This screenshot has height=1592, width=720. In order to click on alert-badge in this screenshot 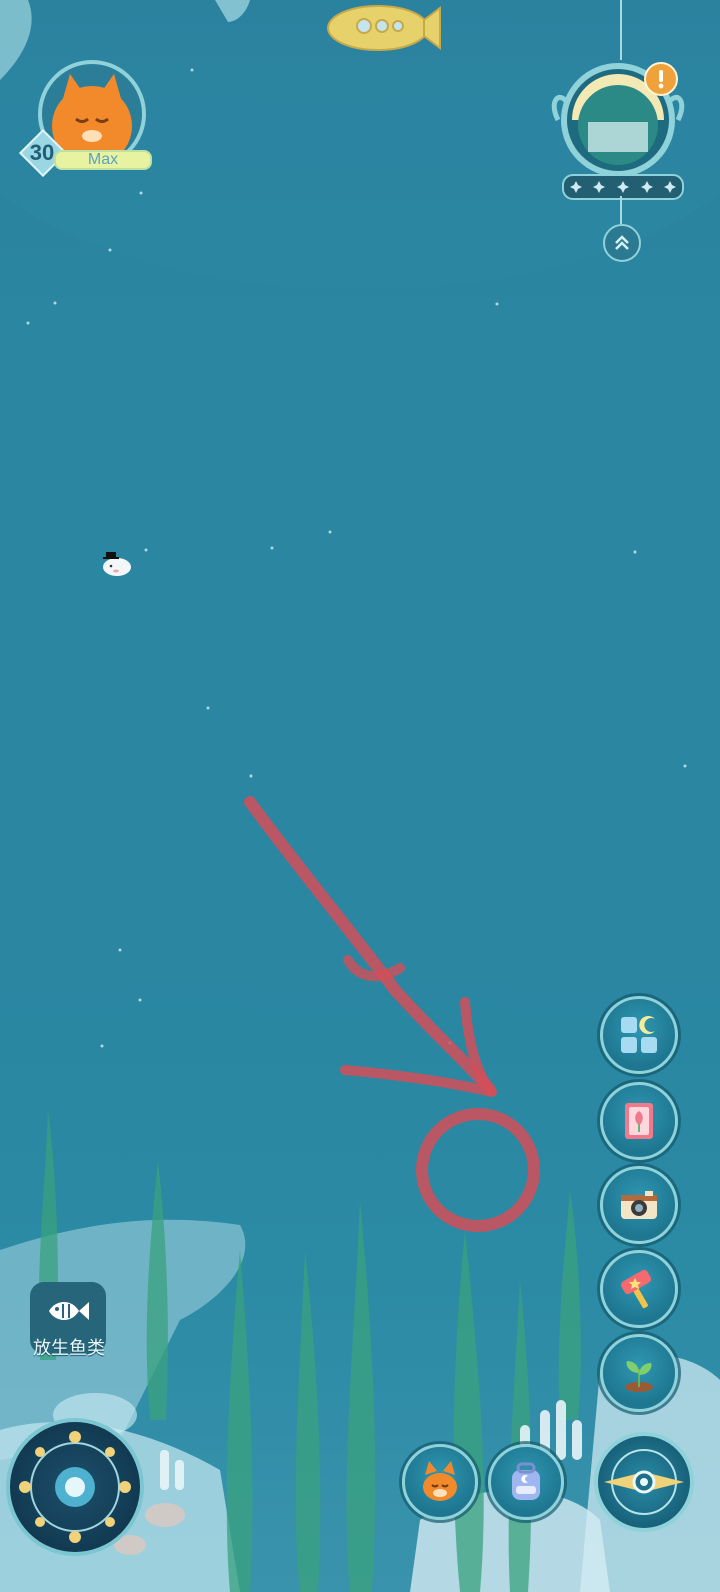, I will do `click(661, 79)`.